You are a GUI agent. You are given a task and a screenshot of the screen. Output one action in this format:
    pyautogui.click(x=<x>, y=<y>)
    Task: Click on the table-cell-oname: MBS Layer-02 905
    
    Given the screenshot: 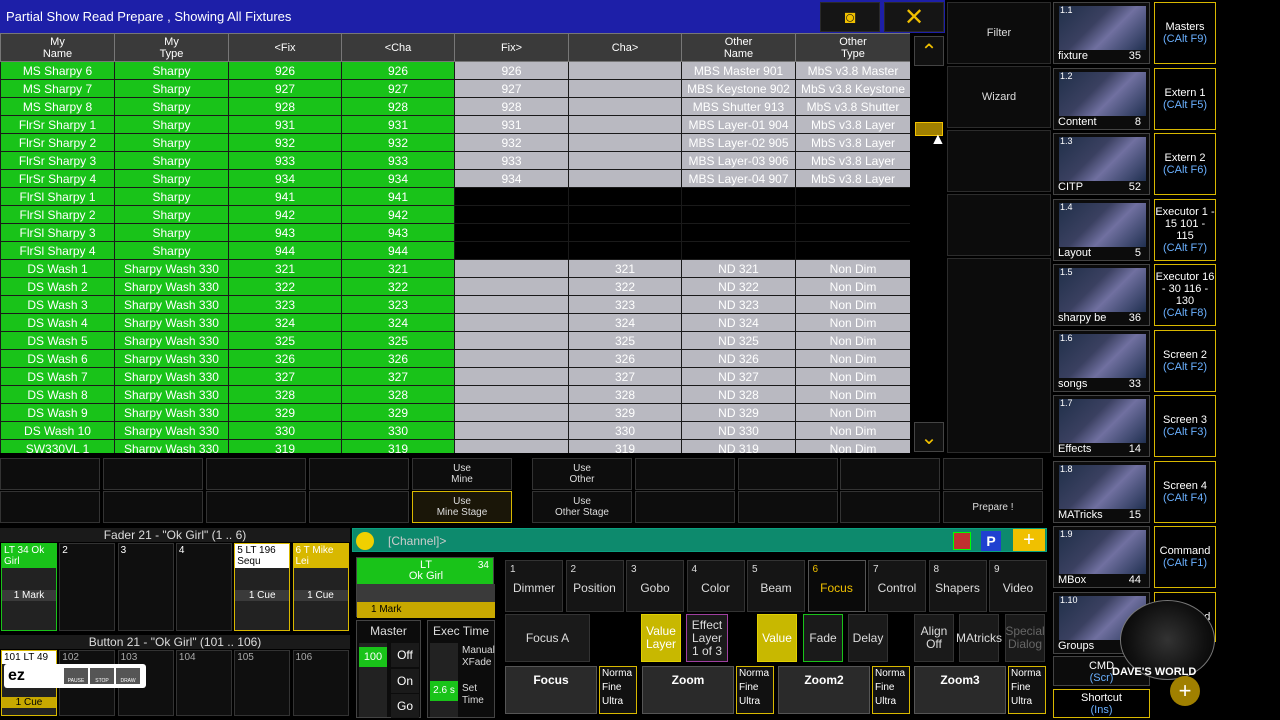 What is the action you would take?
    pyautogui.click(x=738, y=142)
    